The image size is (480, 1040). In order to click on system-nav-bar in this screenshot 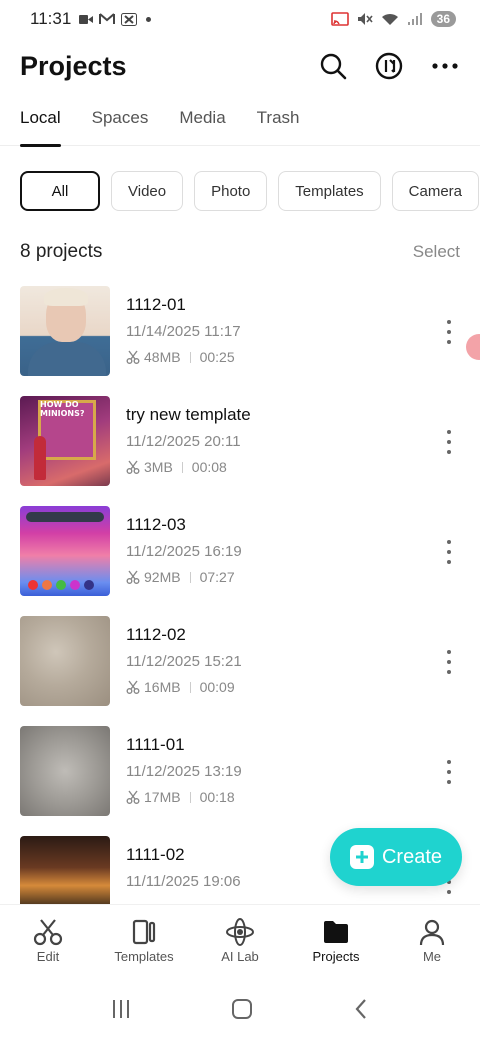, I will do `click(240, 1009)`.